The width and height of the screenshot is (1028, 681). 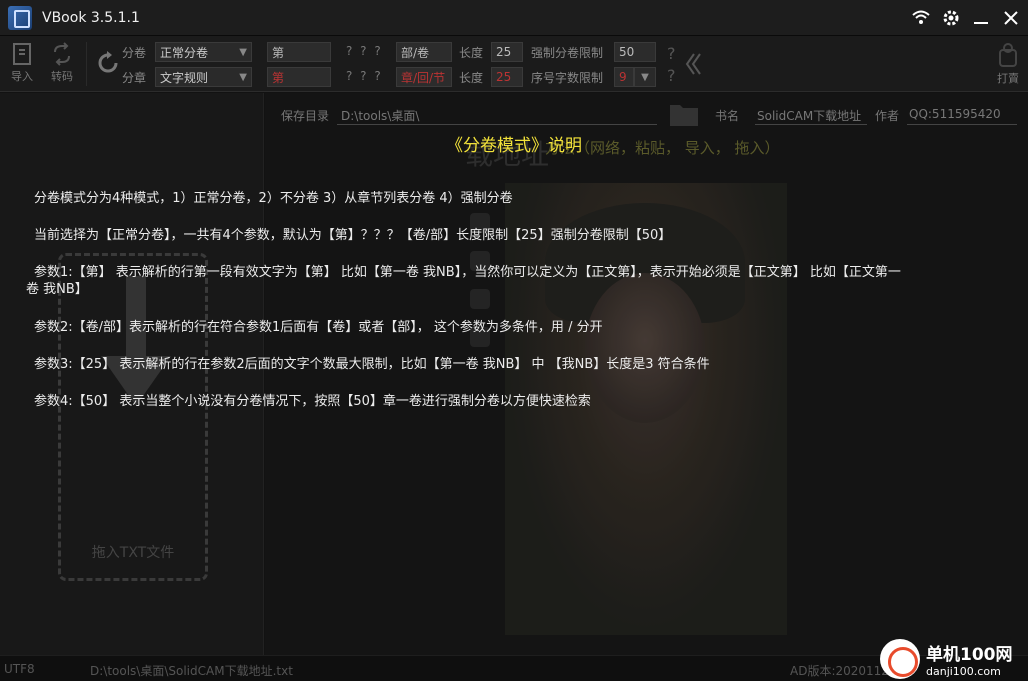 I want to click on site-logo-icon, so click(x=900, y=658).